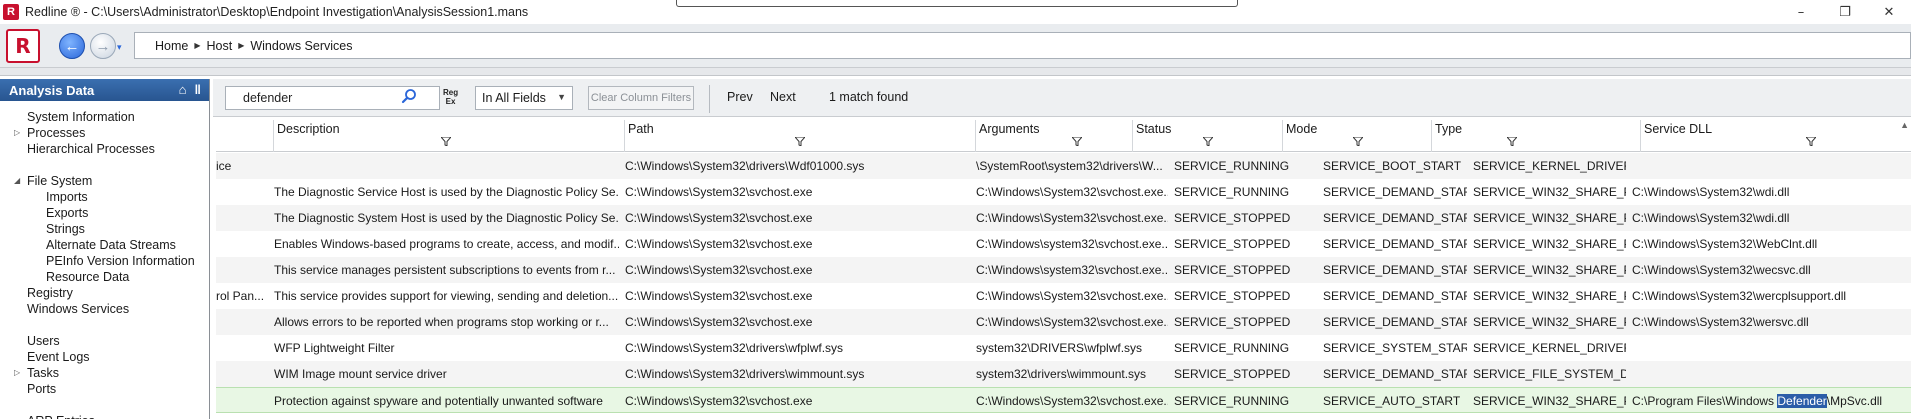 The width and height of the screenshot is (1911, 419). I want to click on sidebar-item-tasks: ▷ Tasks, so click(104, 373).